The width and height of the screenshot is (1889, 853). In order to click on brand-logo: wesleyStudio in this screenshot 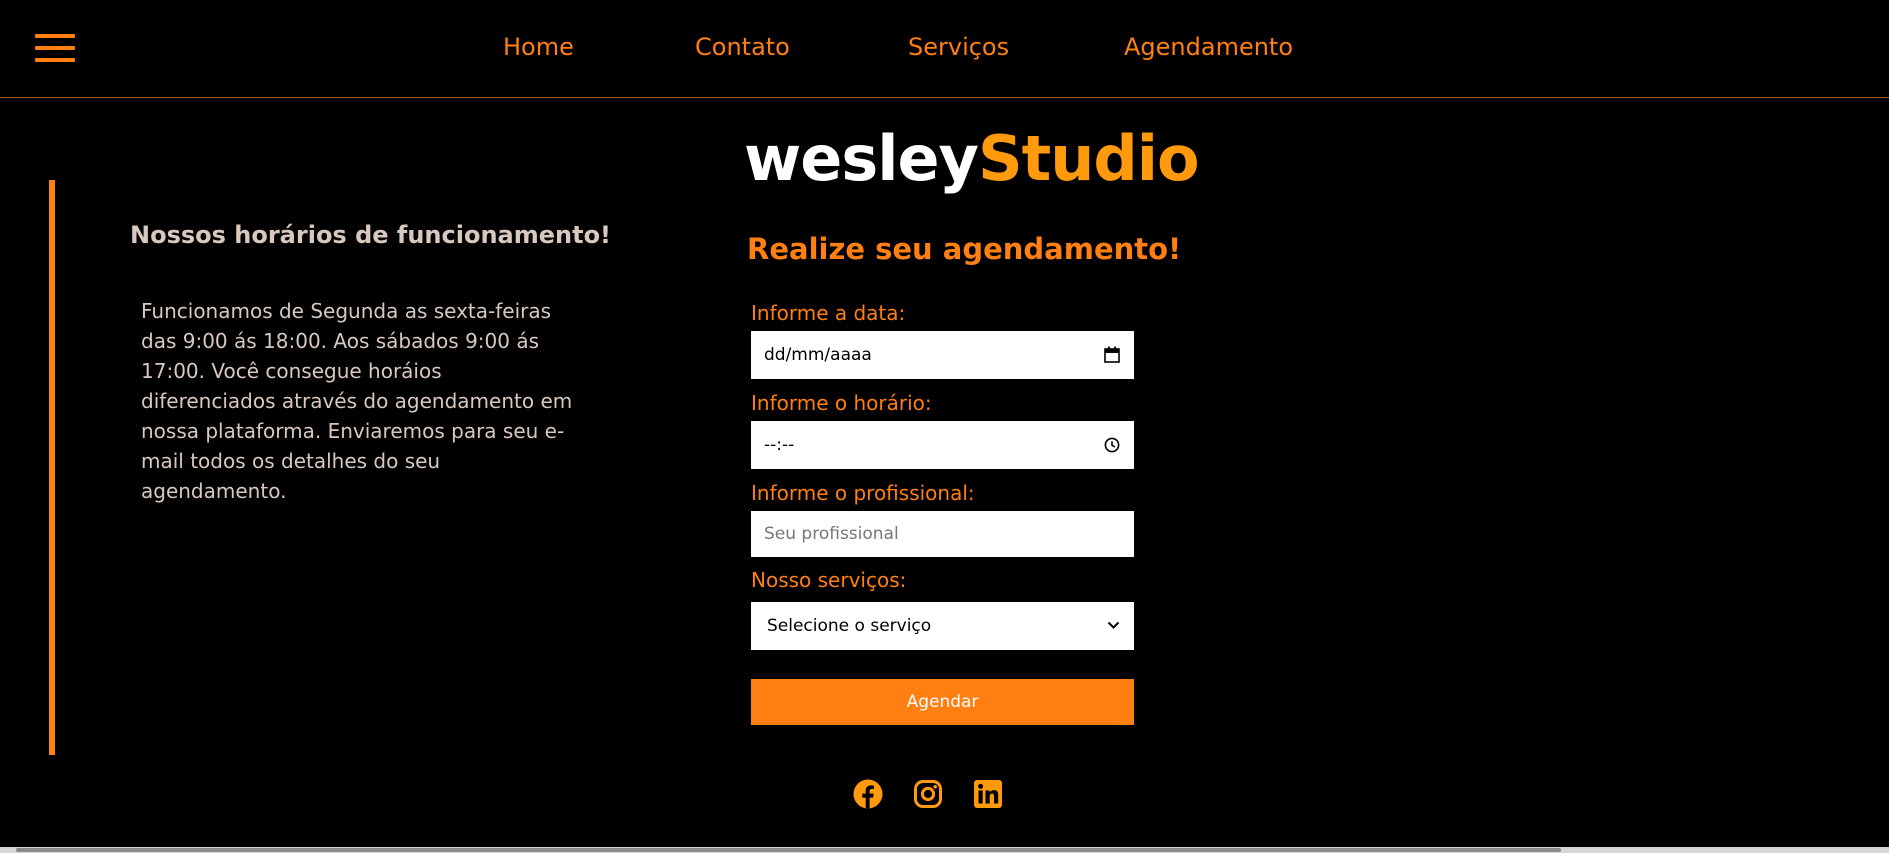, I will do `click(972, 158)`.